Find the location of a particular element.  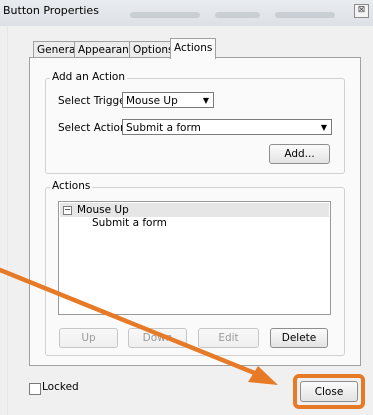

annotation-arrow-head is located at coordinates (263, 375).